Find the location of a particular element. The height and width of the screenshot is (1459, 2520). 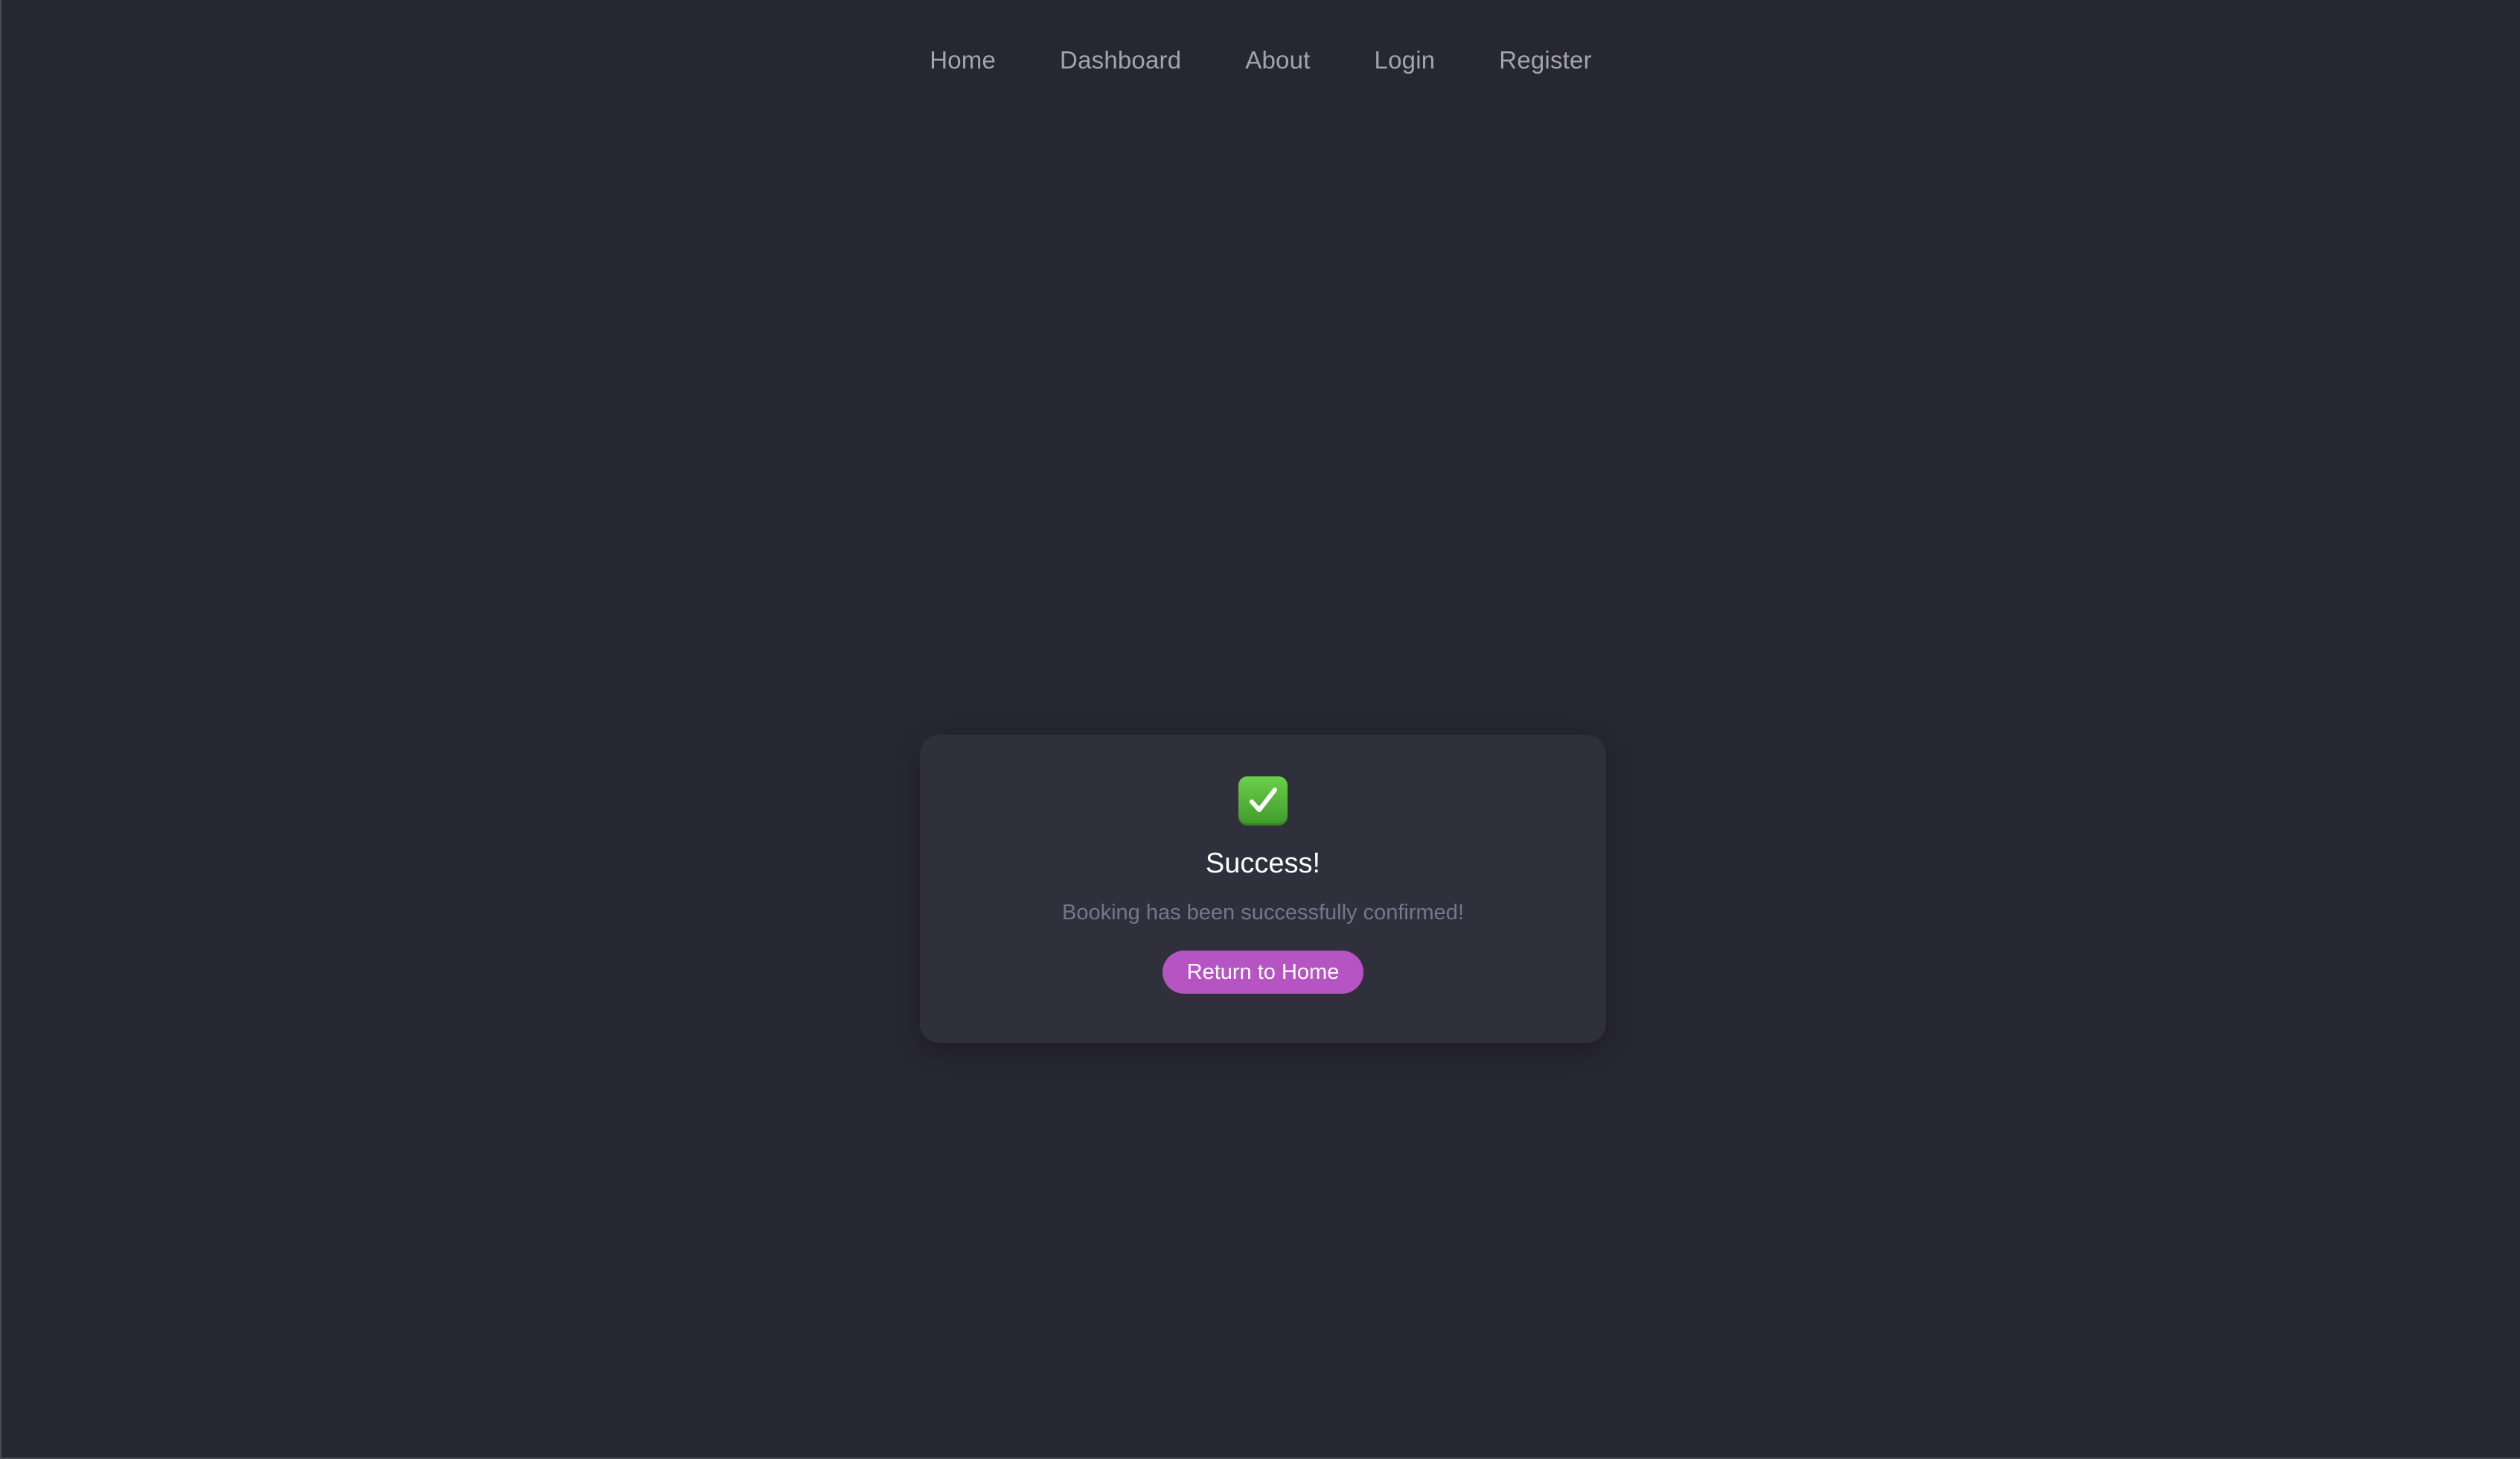

nav-home: Home is located at coordinates (963, 60).